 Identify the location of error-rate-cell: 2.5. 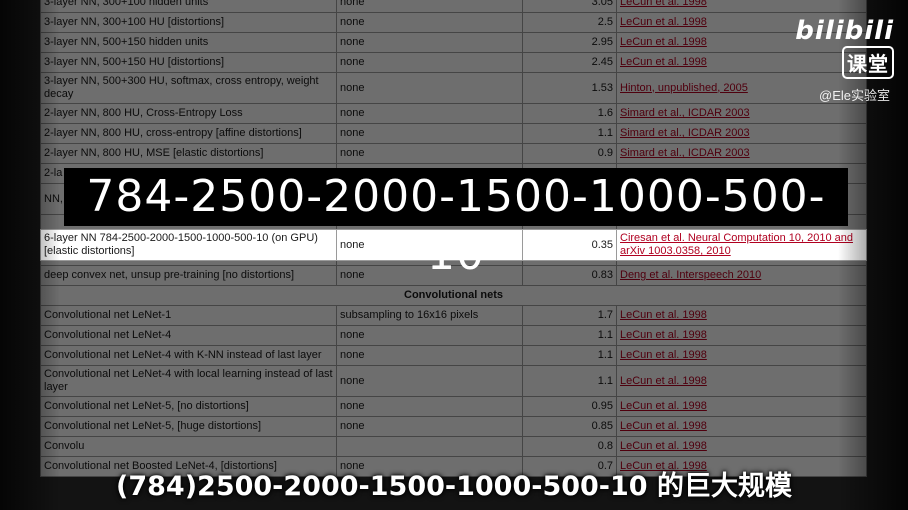
(569, 22).